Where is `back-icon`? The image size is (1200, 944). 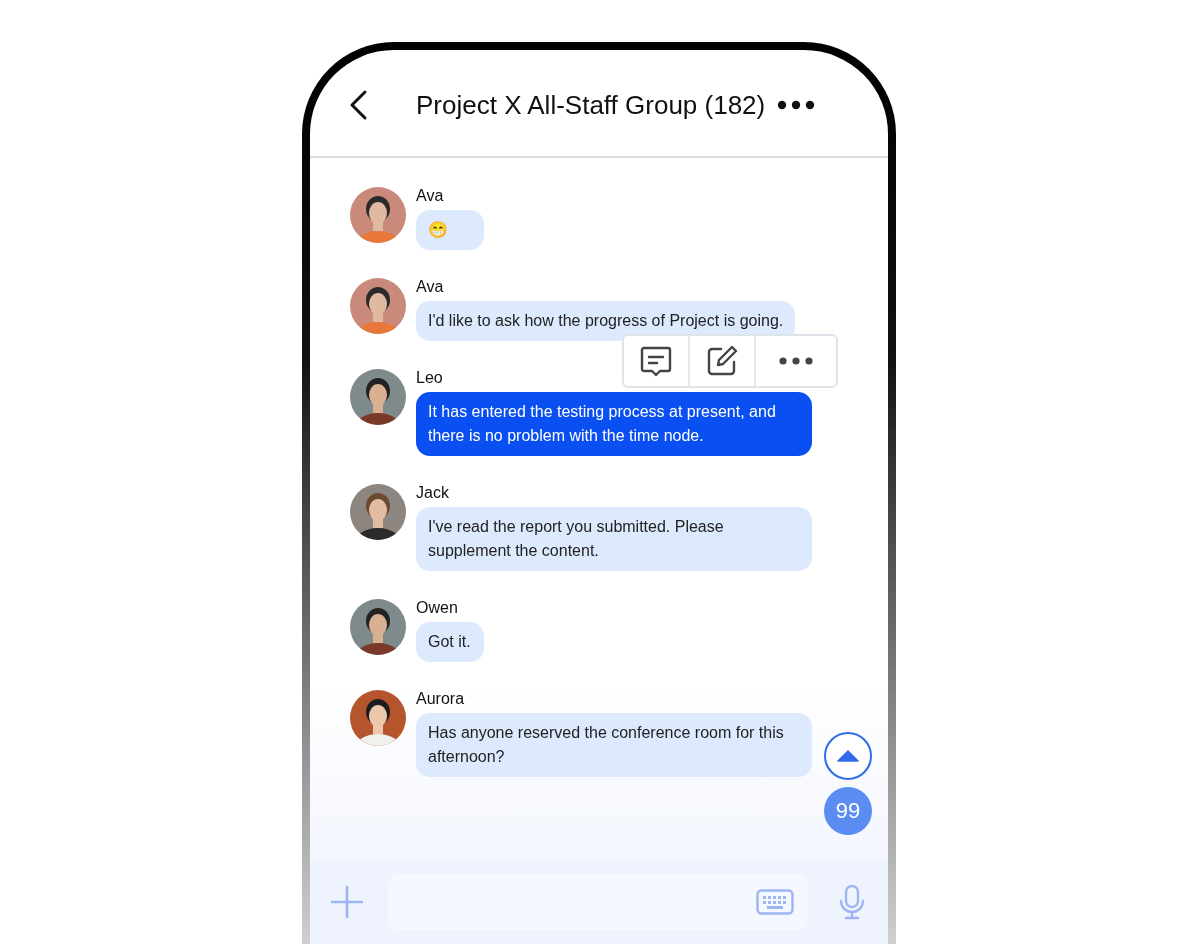 back-icon is located at coordinates (358, 105).